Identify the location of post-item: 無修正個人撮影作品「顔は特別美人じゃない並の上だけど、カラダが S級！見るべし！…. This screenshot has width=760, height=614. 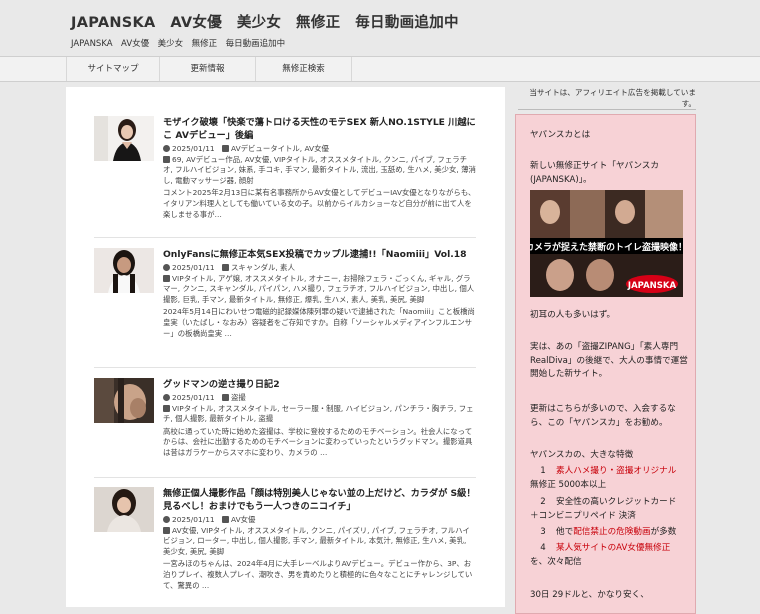
(285, 547).